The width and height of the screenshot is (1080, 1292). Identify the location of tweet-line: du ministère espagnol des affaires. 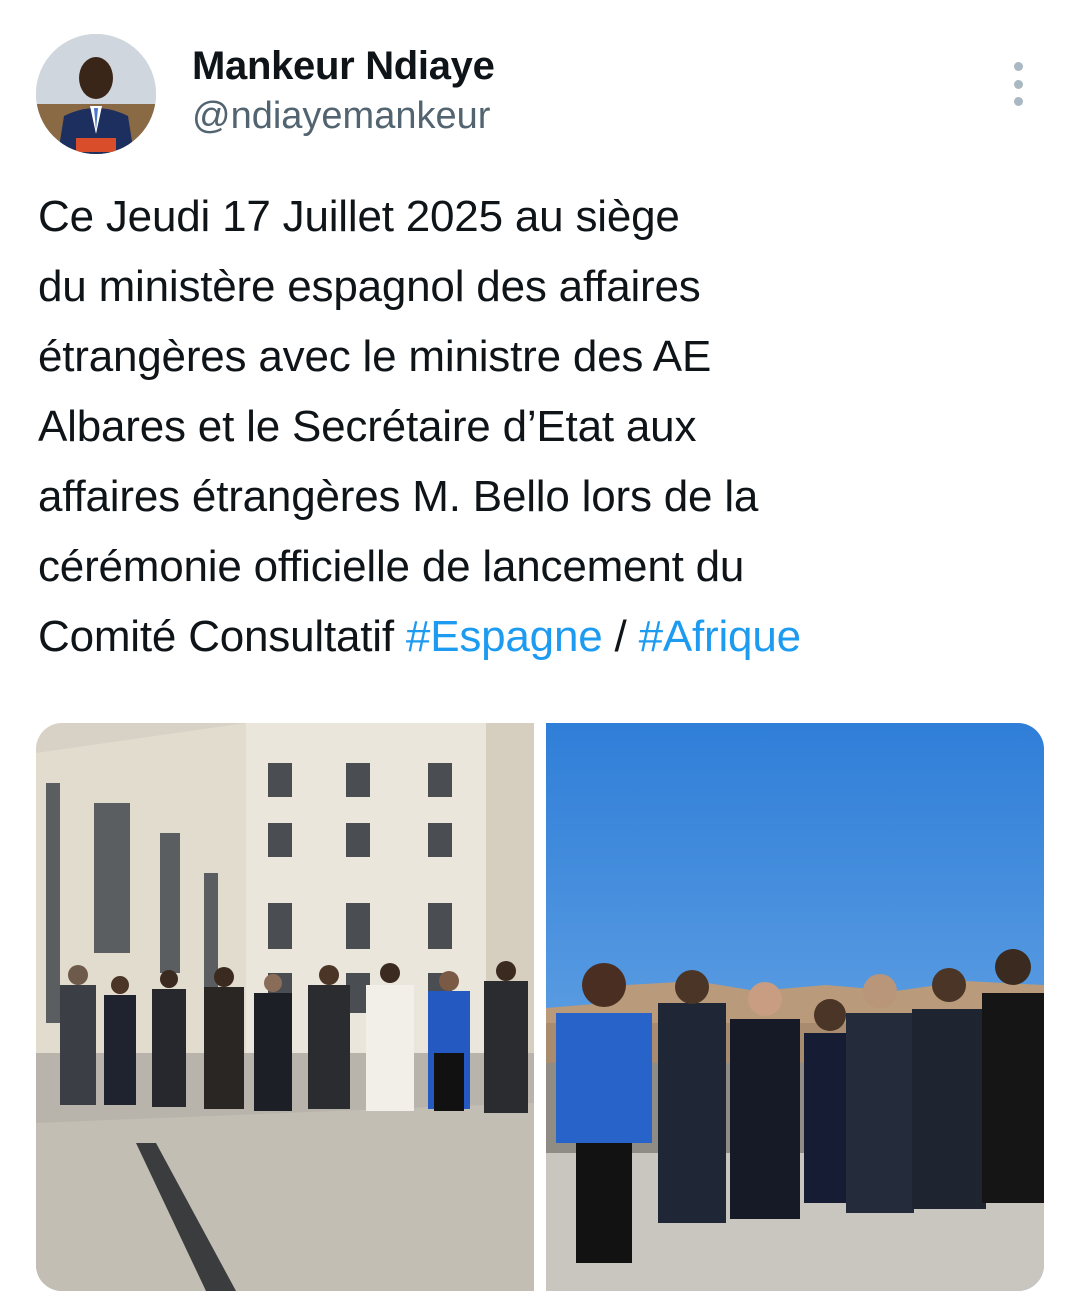
(369, 286).